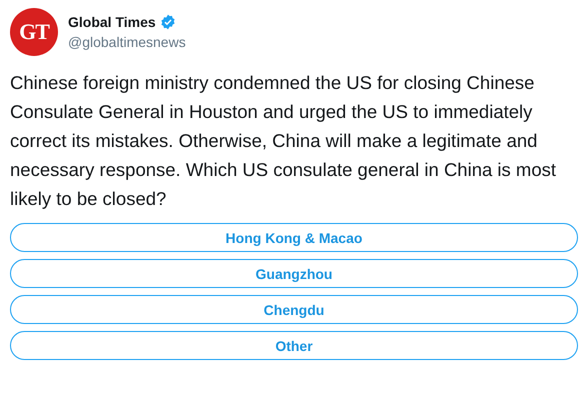  I want to click on poll-option: Guangzhou, so click(294, 273).